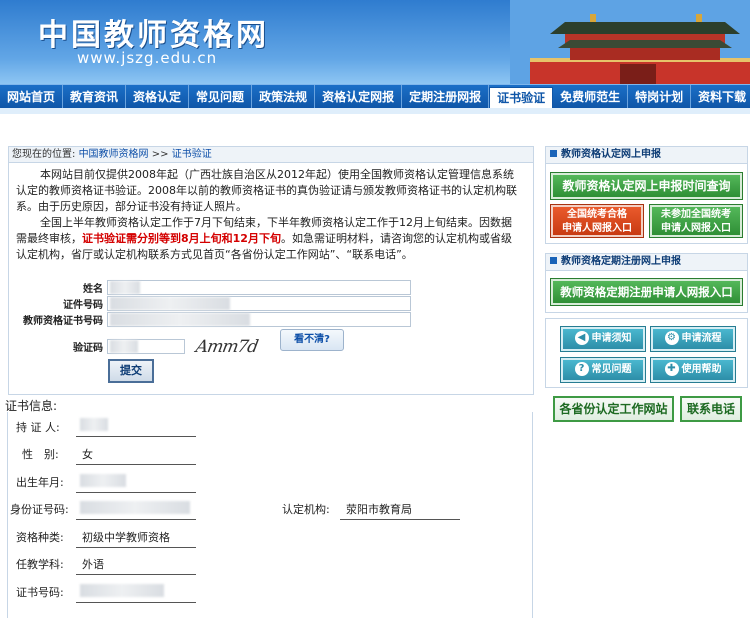  I want to click on nav-policy: 政策法规, so click(284, 97).